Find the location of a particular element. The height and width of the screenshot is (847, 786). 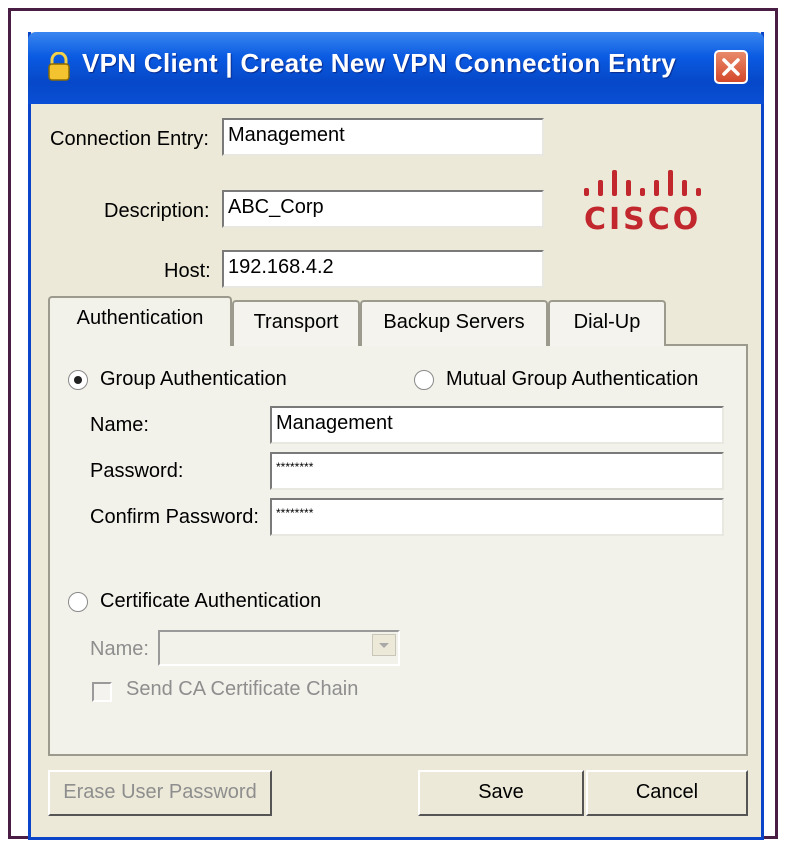

connection-entry-input: Management is located at coordinates (383, 137).